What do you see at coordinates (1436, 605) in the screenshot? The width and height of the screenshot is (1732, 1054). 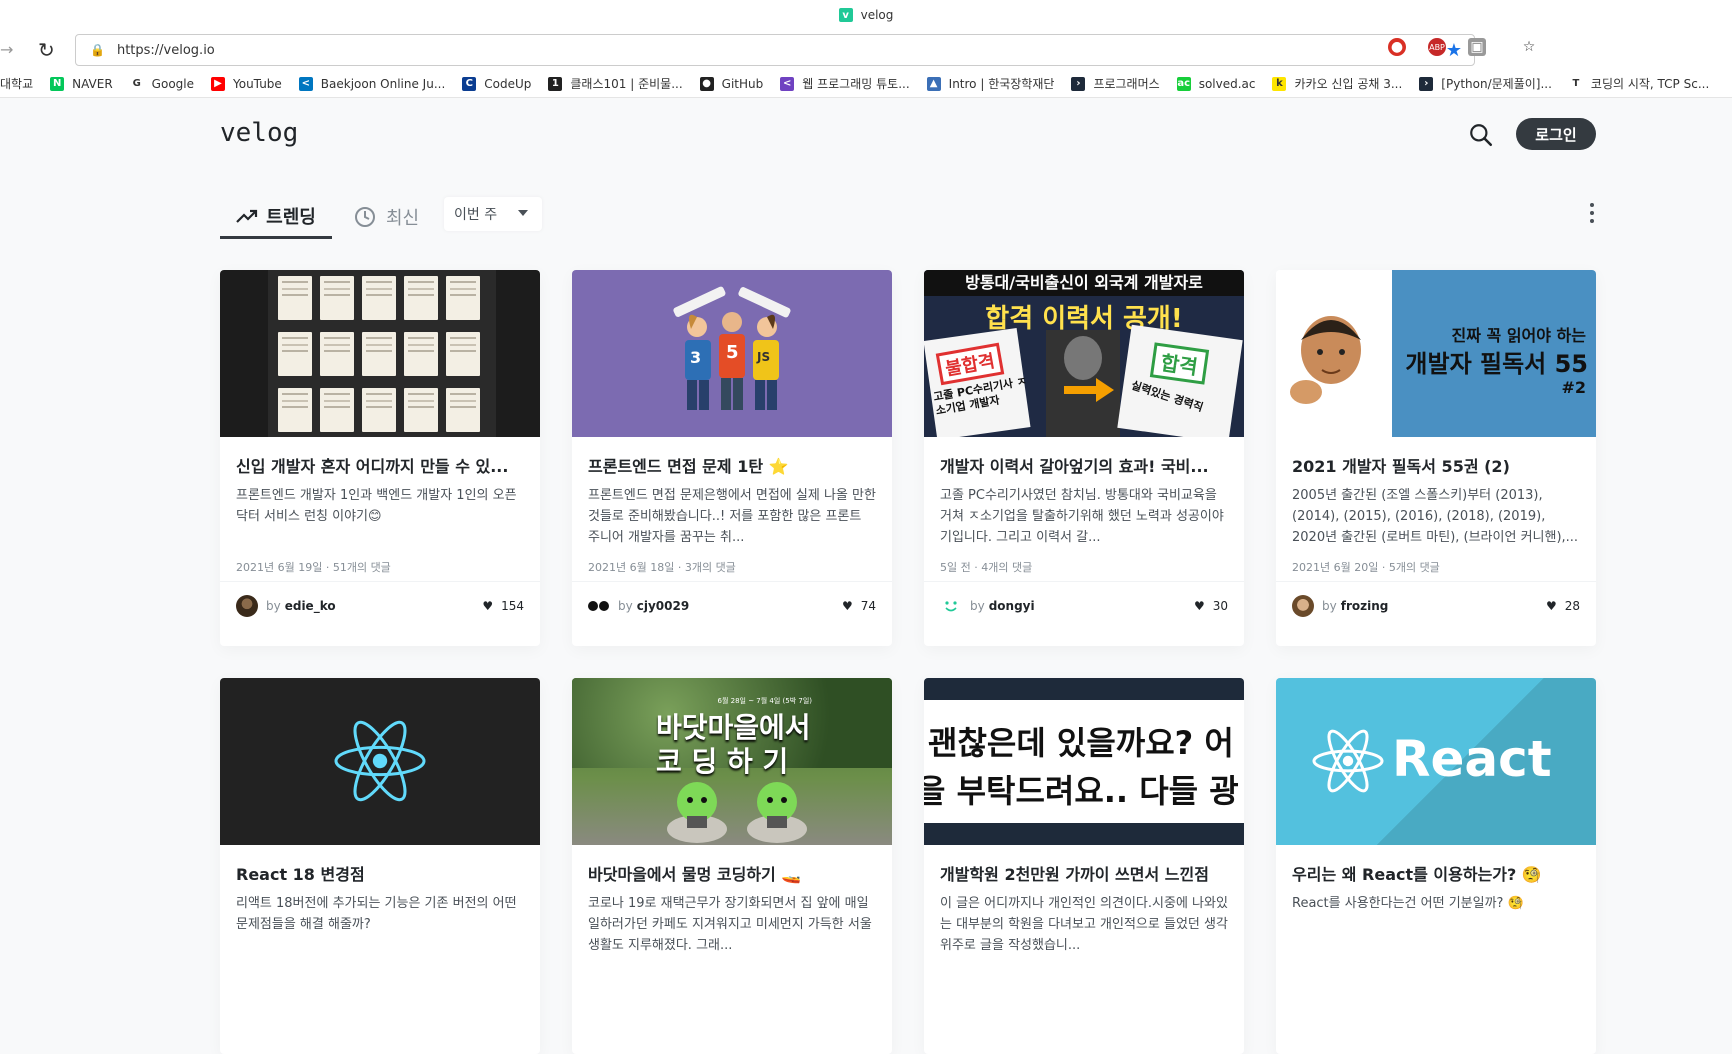 I see `post-footer: by frozing ♥ 28` at bounding box center [1436, 605].